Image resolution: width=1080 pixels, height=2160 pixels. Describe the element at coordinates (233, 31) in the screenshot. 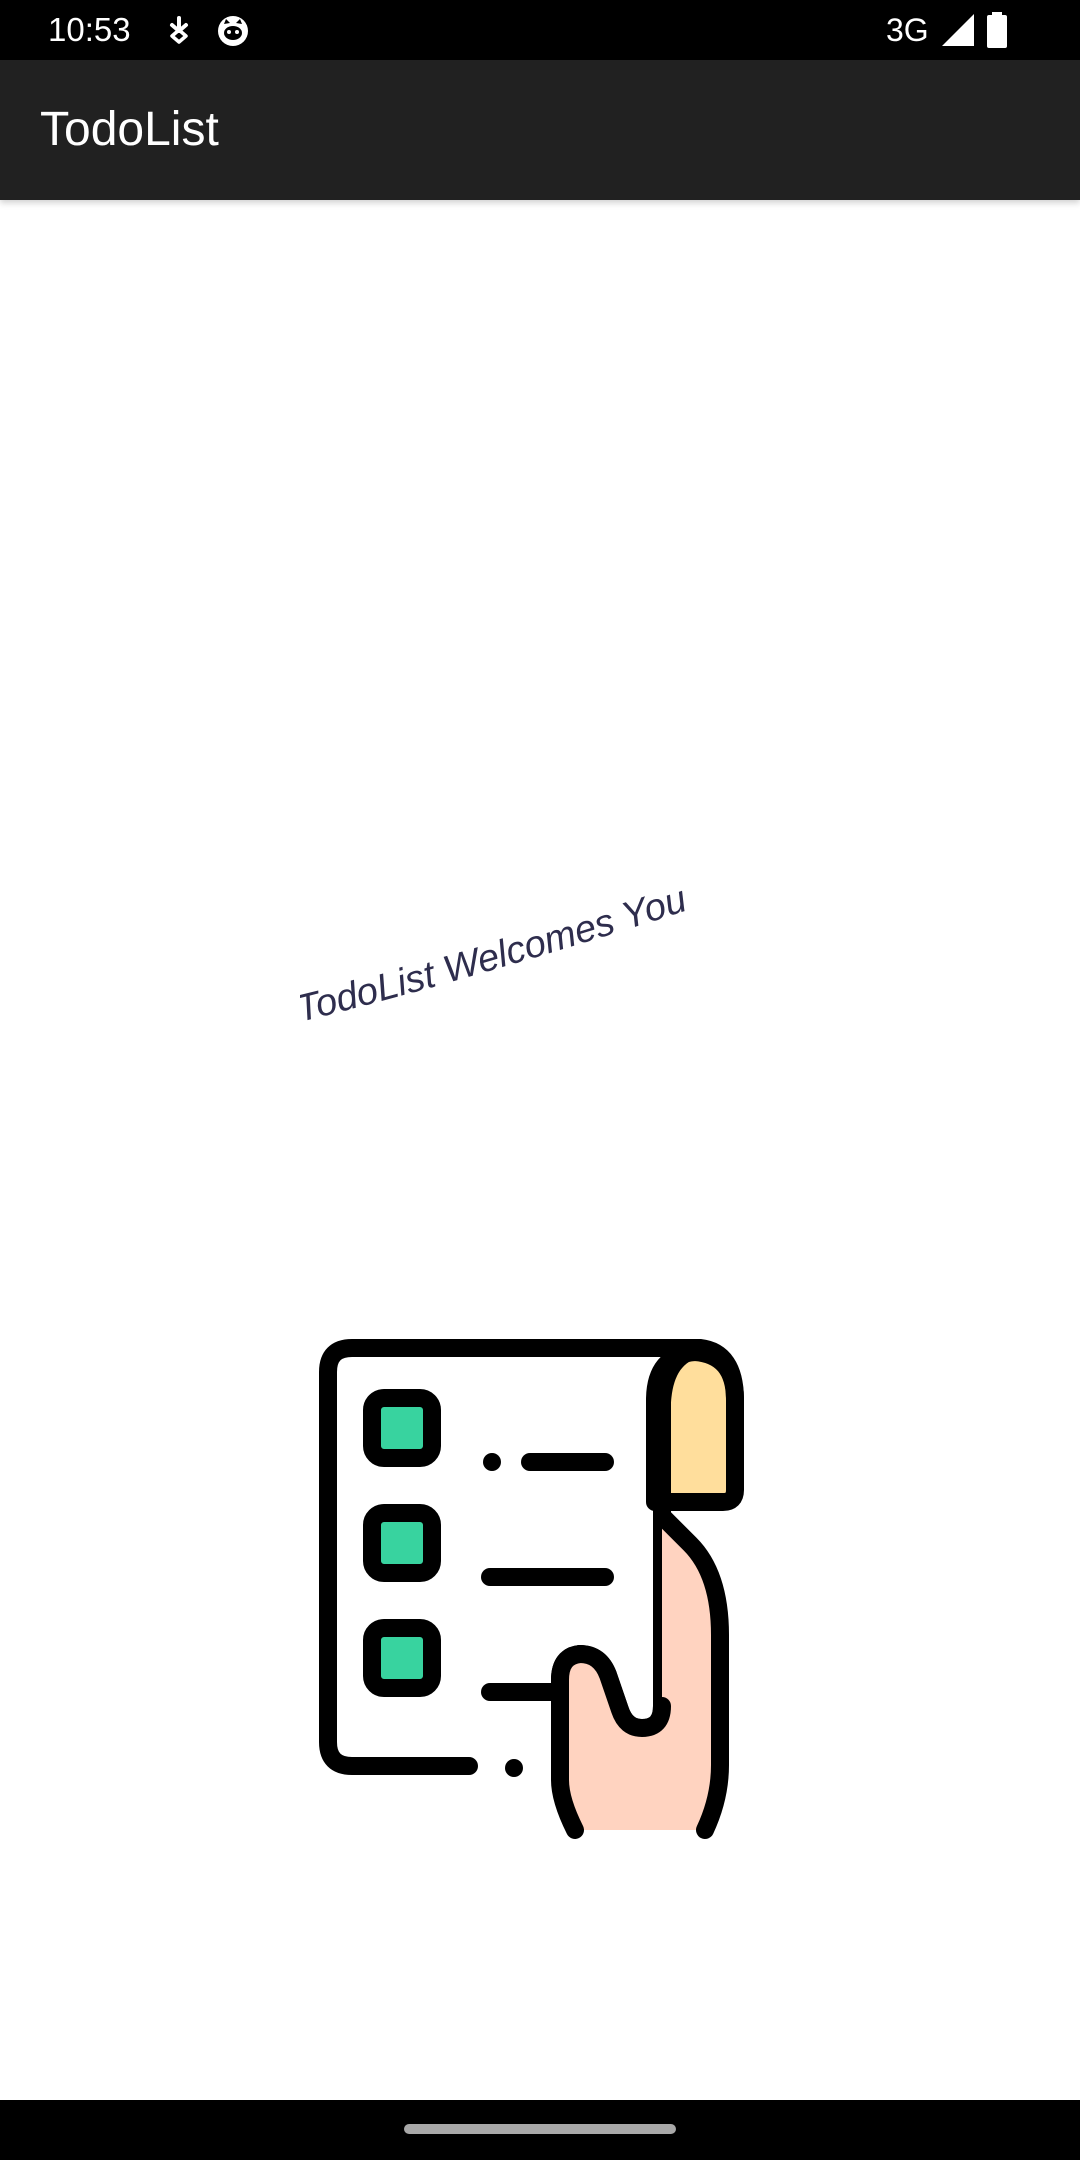

I see `cat-face-notification-icon` at that location.